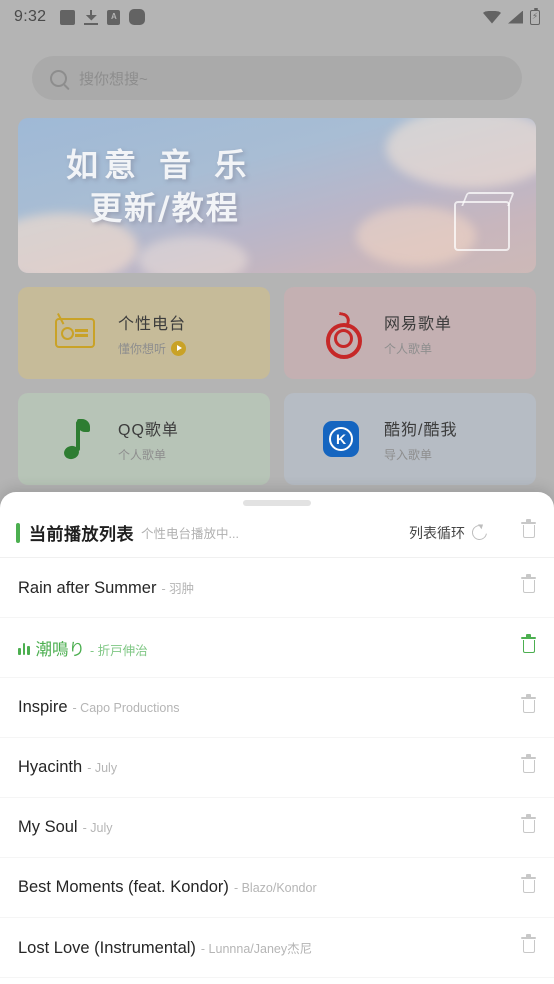 The image size is (554, 984). I want to click on playlist-row-title: Rain after Summer, so click(87, 587).